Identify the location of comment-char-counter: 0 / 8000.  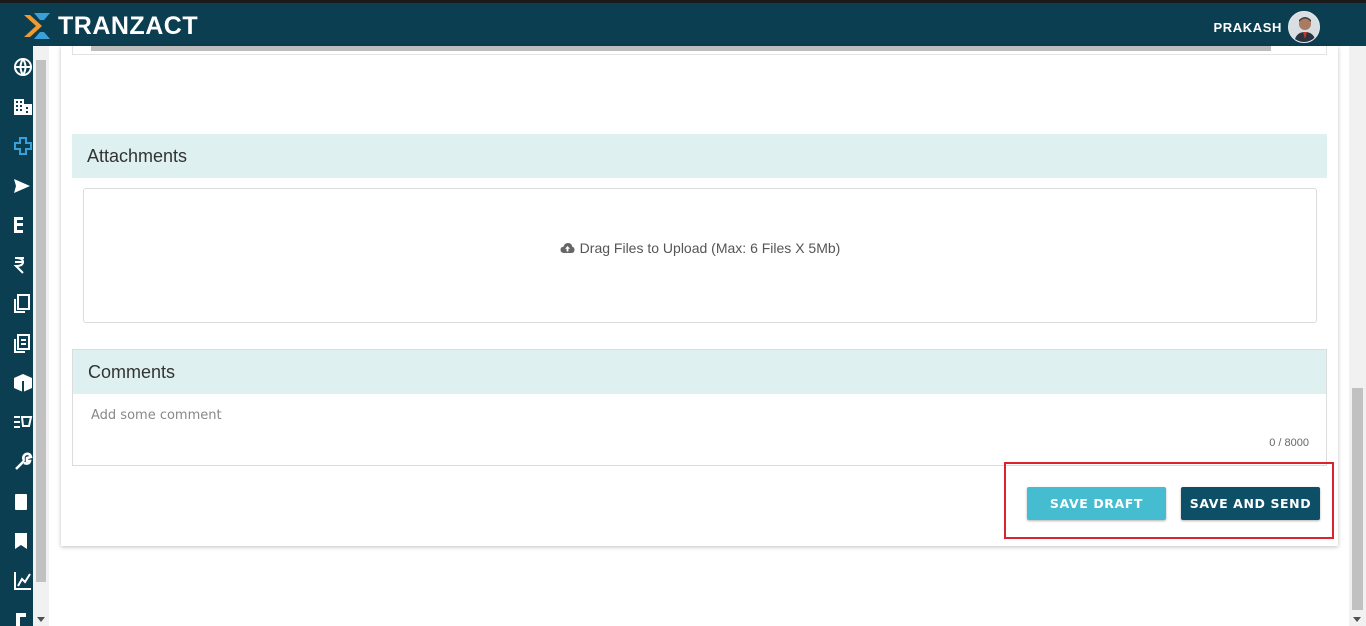
(1289, 443).